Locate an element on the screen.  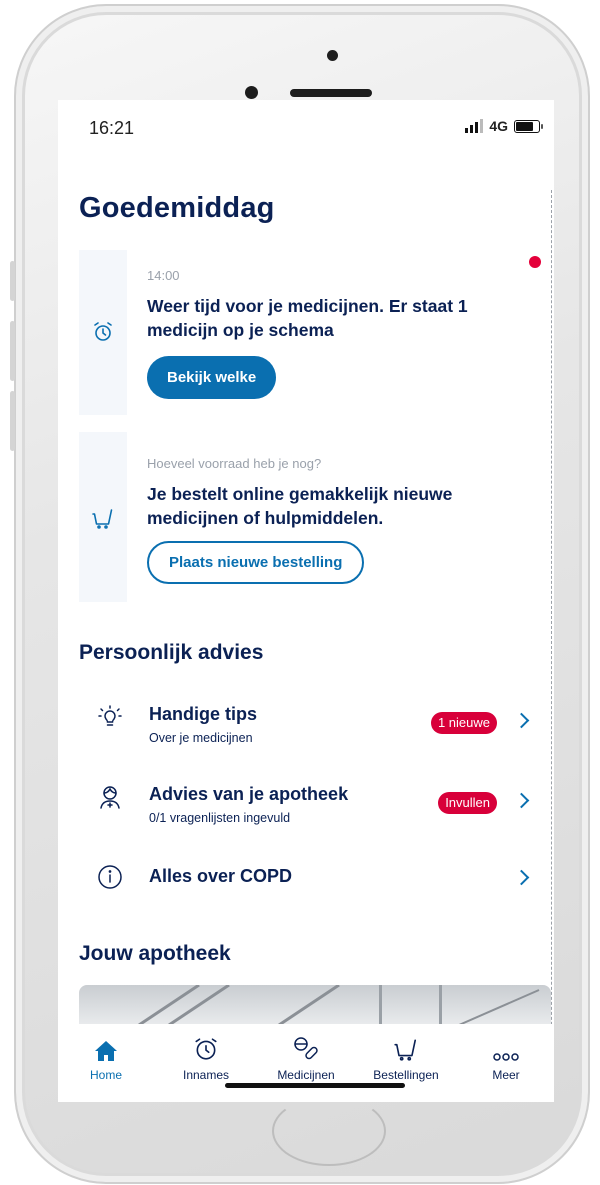
tab-label: Innames is located at coordinates (206, 1075).